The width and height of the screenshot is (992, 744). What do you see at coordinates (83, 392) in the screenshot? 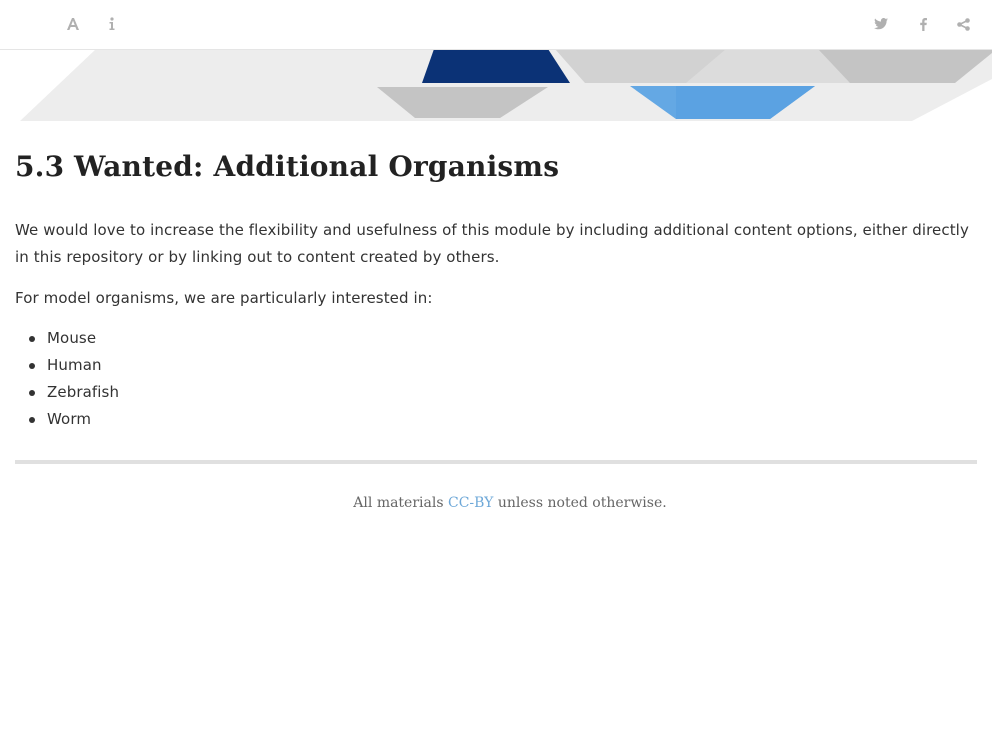
I see `organism-label: Zebrafish` at bounding box center [83, 392].